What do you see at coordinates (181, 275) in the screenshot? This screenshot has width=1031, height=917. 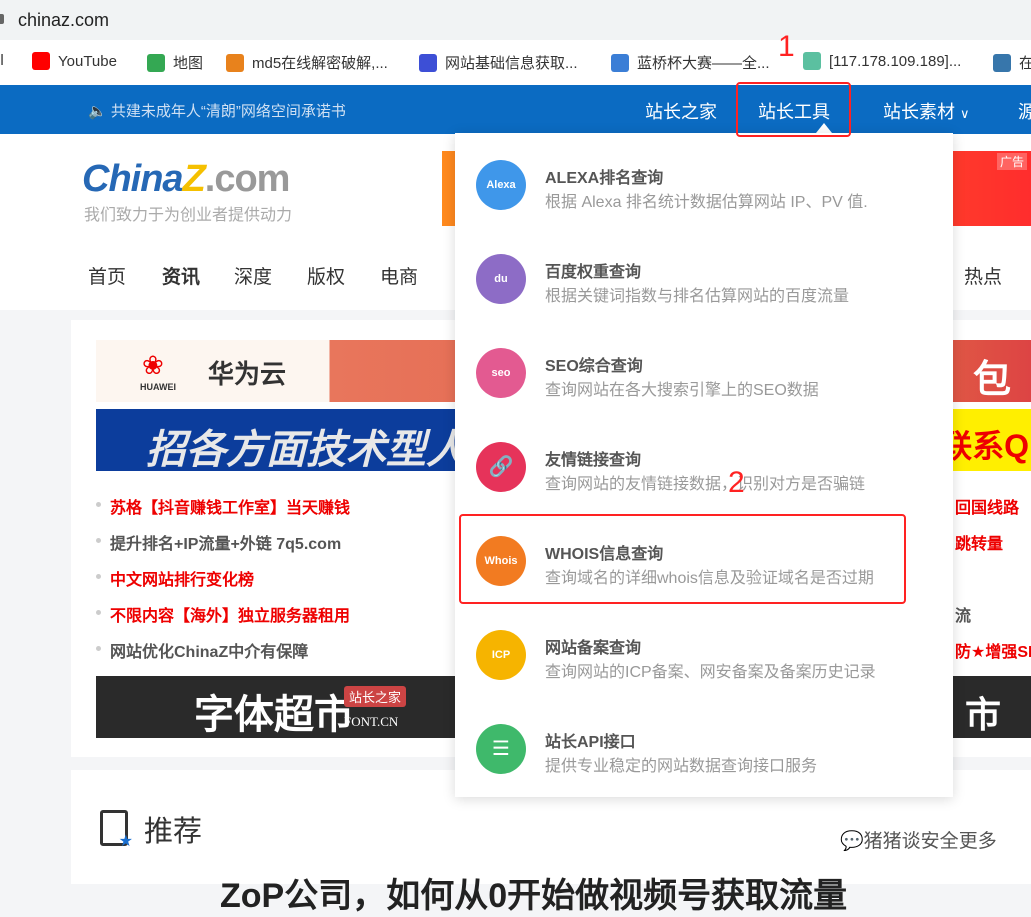 I see `channel-news: 资讯` at bounding box center [181, 275].